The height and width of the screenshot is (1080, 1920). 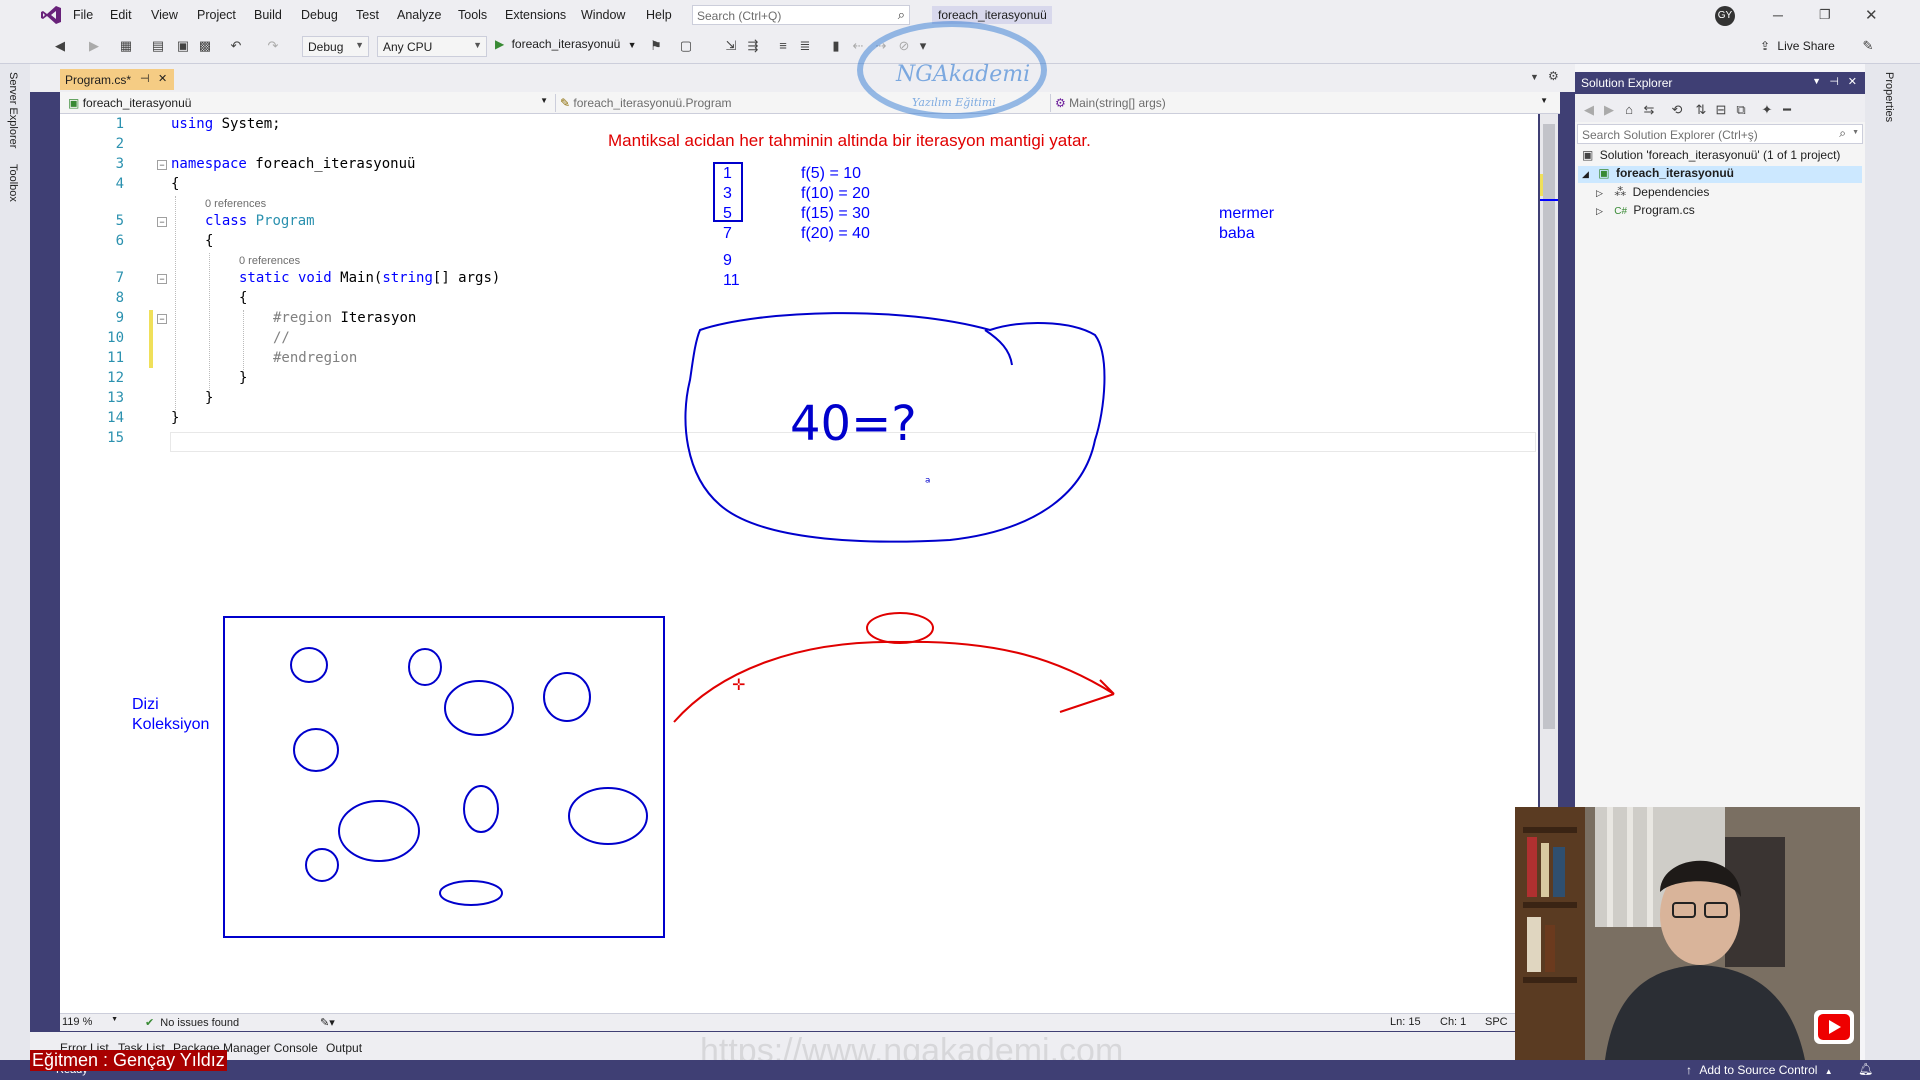 What do you see at coordinates (1588, 155) in the screenshot?
I see `solution-icon: ▣` at bounding box center [1588, 155].